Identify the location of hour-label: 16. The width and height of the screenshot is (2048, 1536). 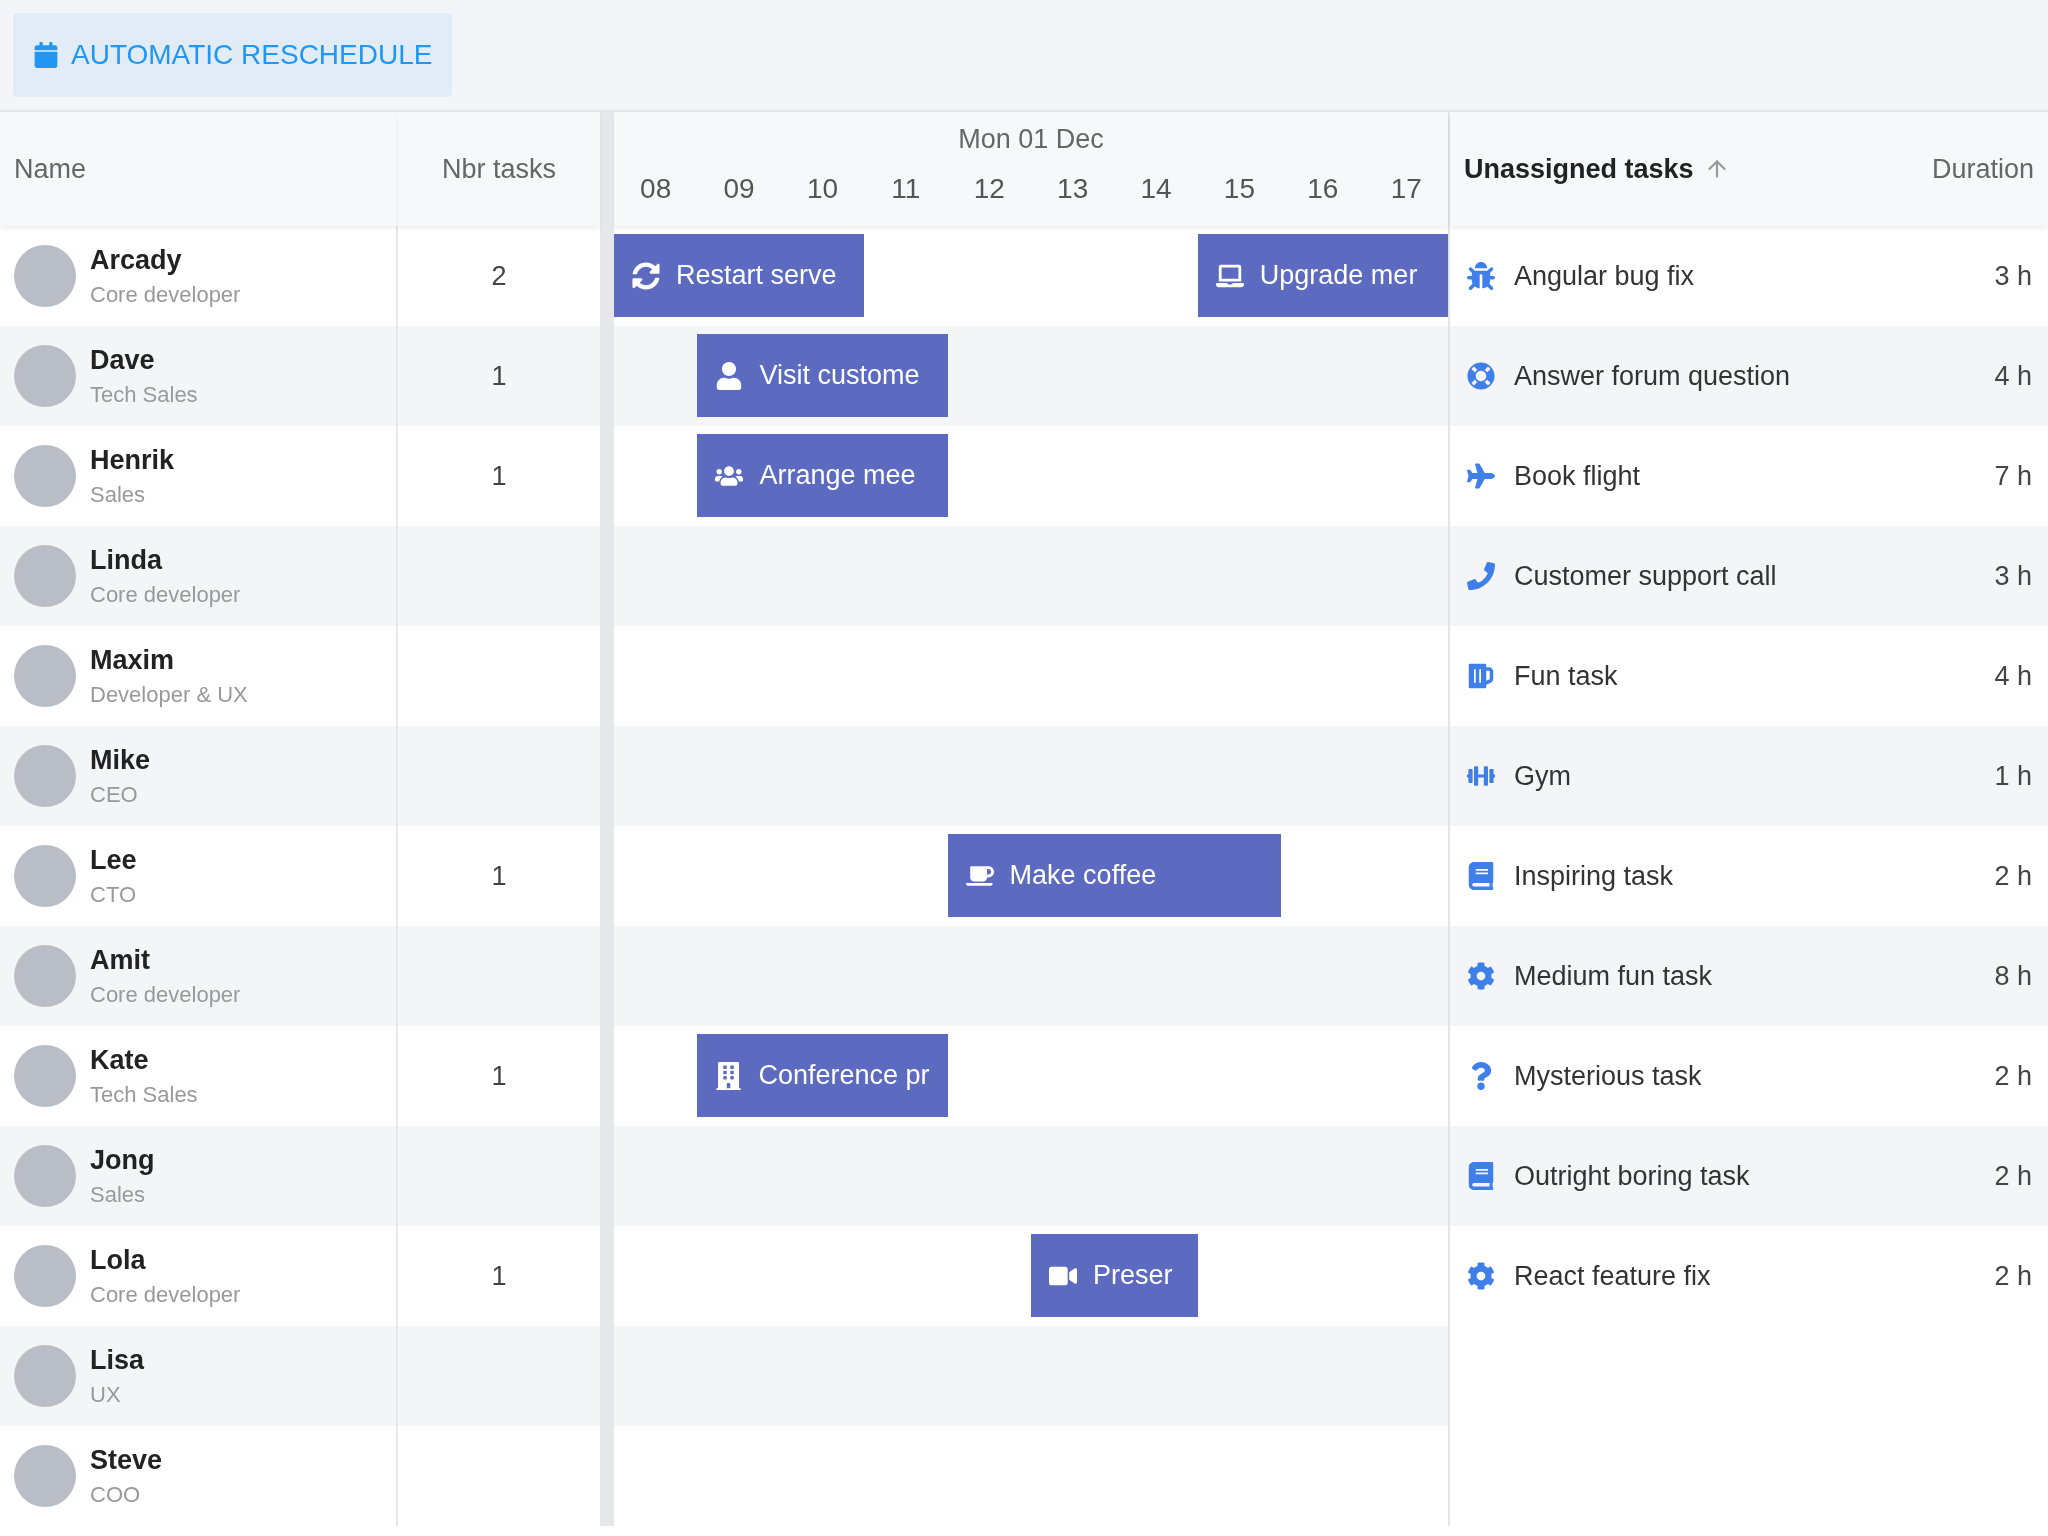
(1323, 189).